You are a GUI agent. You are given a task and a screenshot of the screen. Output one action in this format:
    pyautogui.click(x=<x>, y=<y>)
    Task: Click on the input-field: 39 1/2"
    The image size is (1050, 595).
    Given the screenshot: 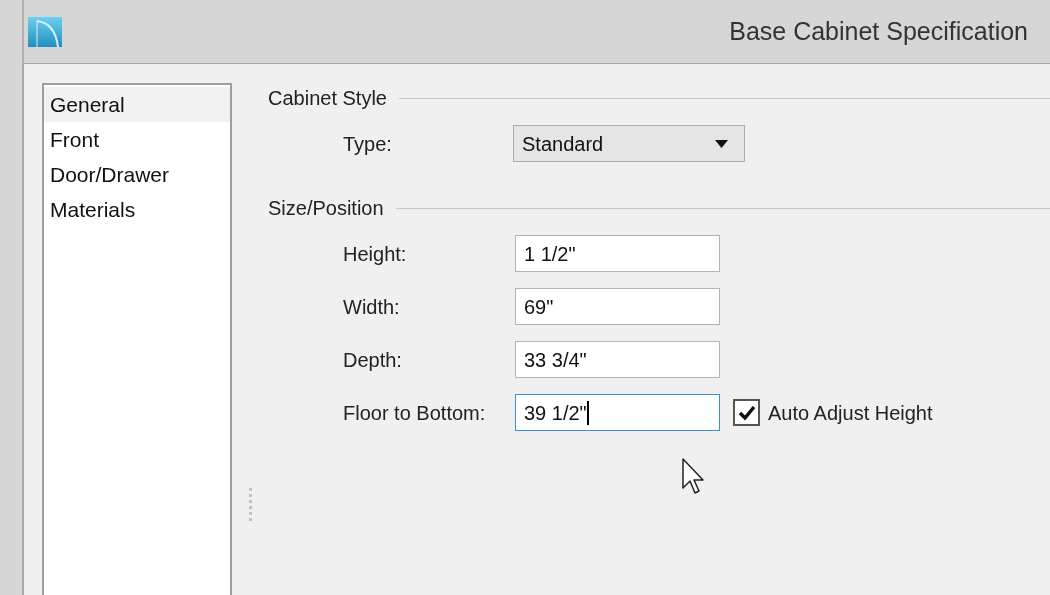 What is the action you would take?
    pyautogui.click(x=617, y=412)
    